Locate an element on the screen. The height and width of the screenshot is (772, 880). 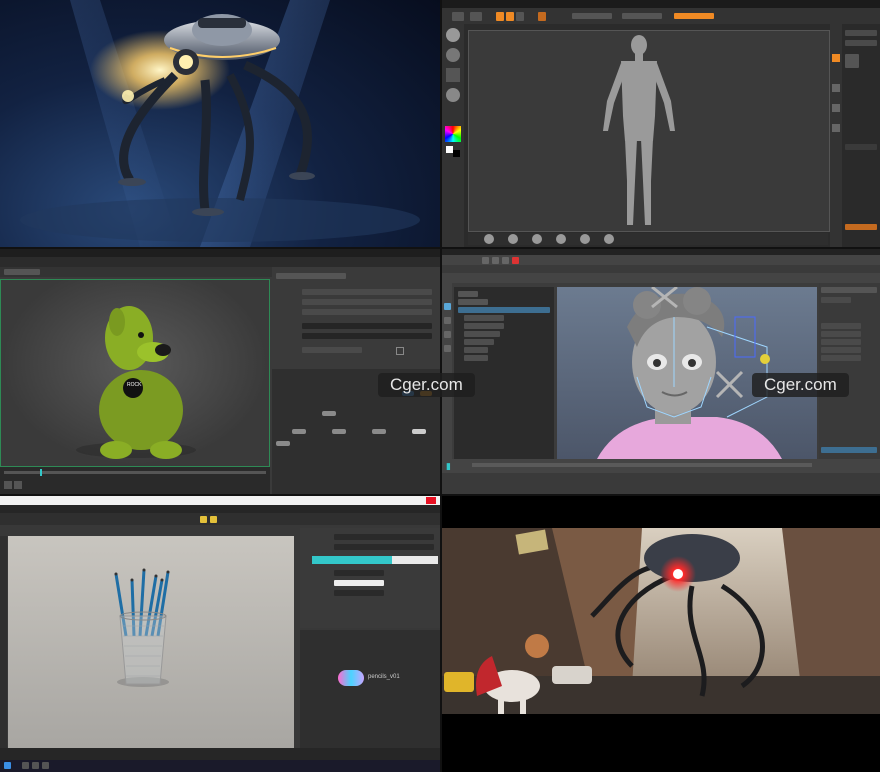
time-slider: ▮ is located at coordinates (661, 466).